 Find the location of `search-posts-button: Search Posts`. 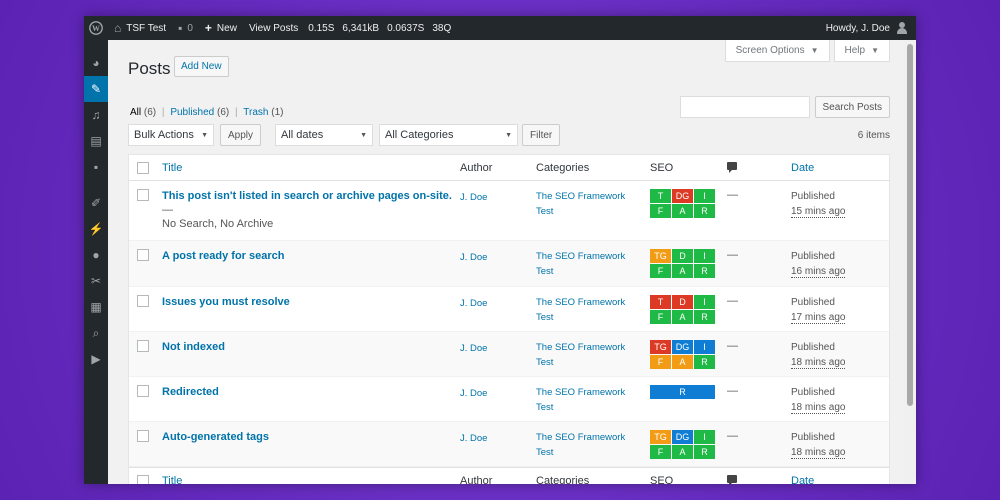

search-posts-button: Search Posts is located at coordinates (852, 107).